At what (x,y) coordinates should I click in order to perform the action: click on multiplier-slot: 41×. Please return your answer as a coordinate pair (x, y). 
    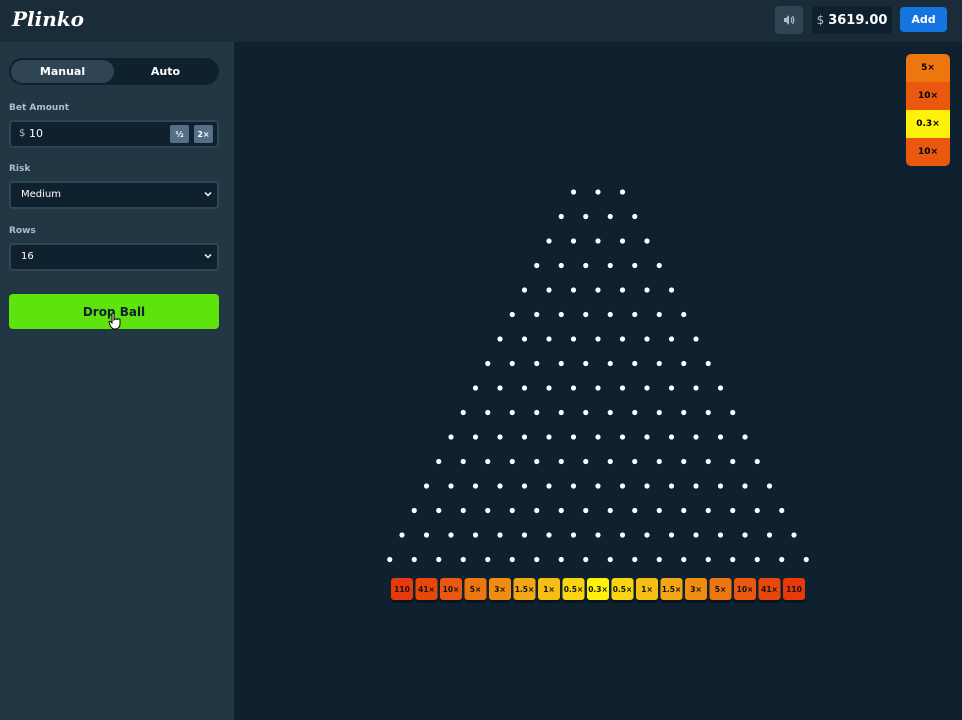
    Looking at the image, I should click on (426, 590).